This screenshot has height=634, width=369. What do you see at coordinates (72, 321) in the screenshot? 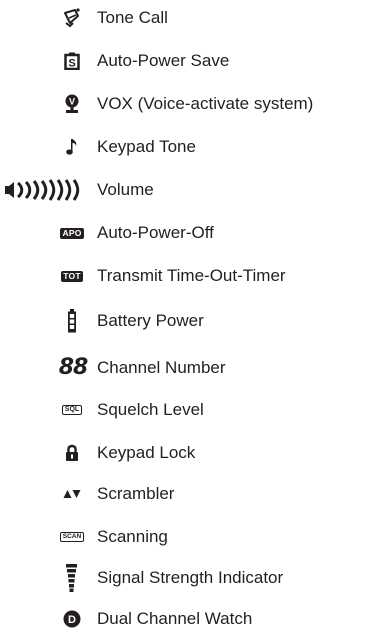
I see `battery-icon` at bounding box center [72, 321].